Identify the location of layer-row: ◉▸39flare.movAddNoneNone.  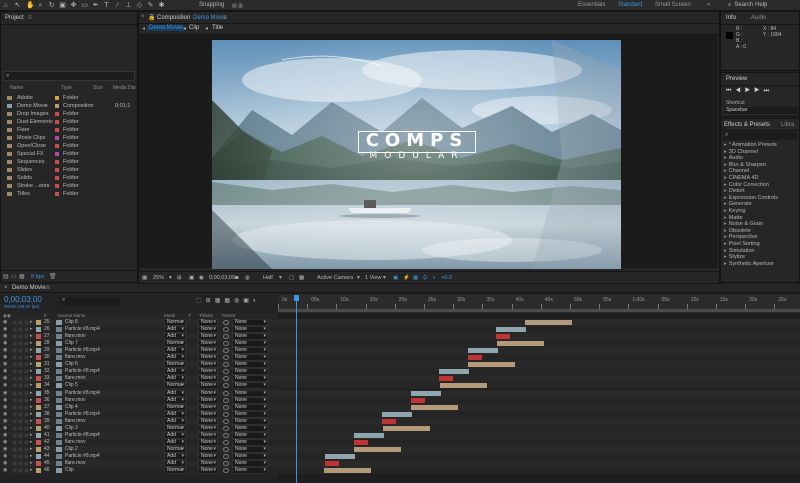
(400, 421).